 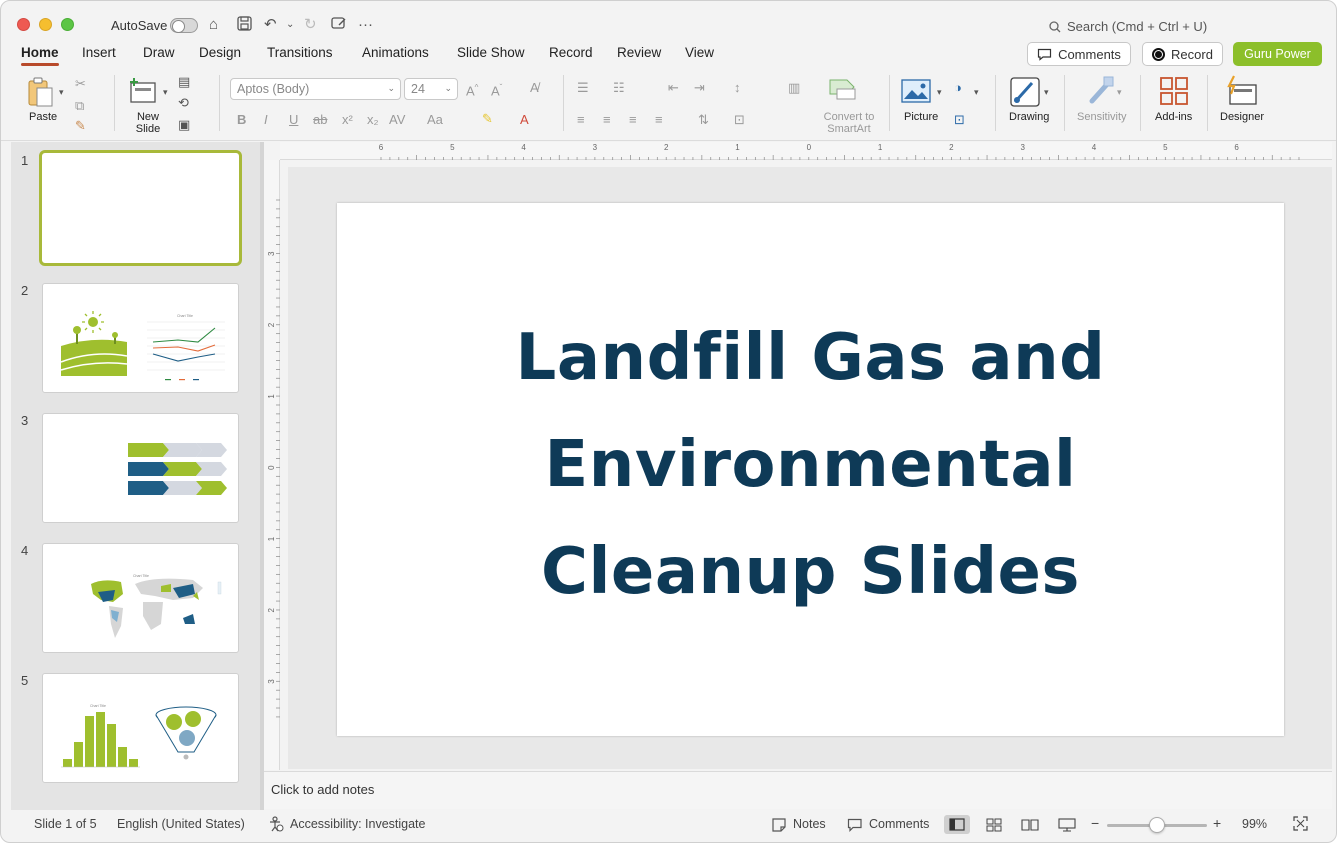 What do you see at coordinates (583, 88) in the screenshot?
I see `bullets-icon: ☰` at bounding box center [583, 88].